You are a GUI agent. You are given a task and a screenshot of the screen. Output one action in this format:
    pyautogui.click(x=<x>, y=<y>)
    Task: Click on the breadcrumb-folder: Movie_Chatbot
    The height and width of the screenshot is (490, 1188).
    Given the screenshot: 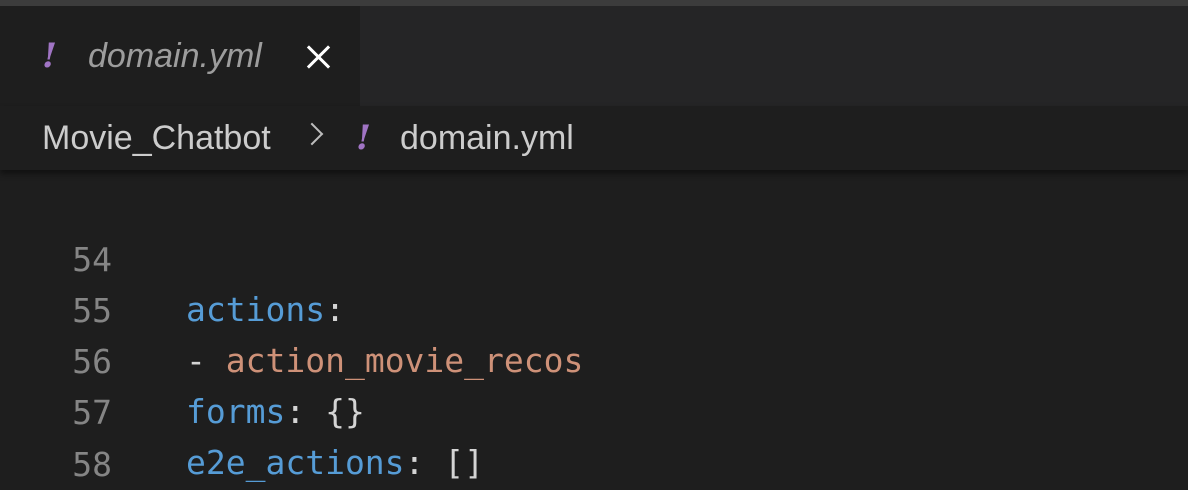 What is the action you would take?
    pyautogui.click(x=156, y=138)
    